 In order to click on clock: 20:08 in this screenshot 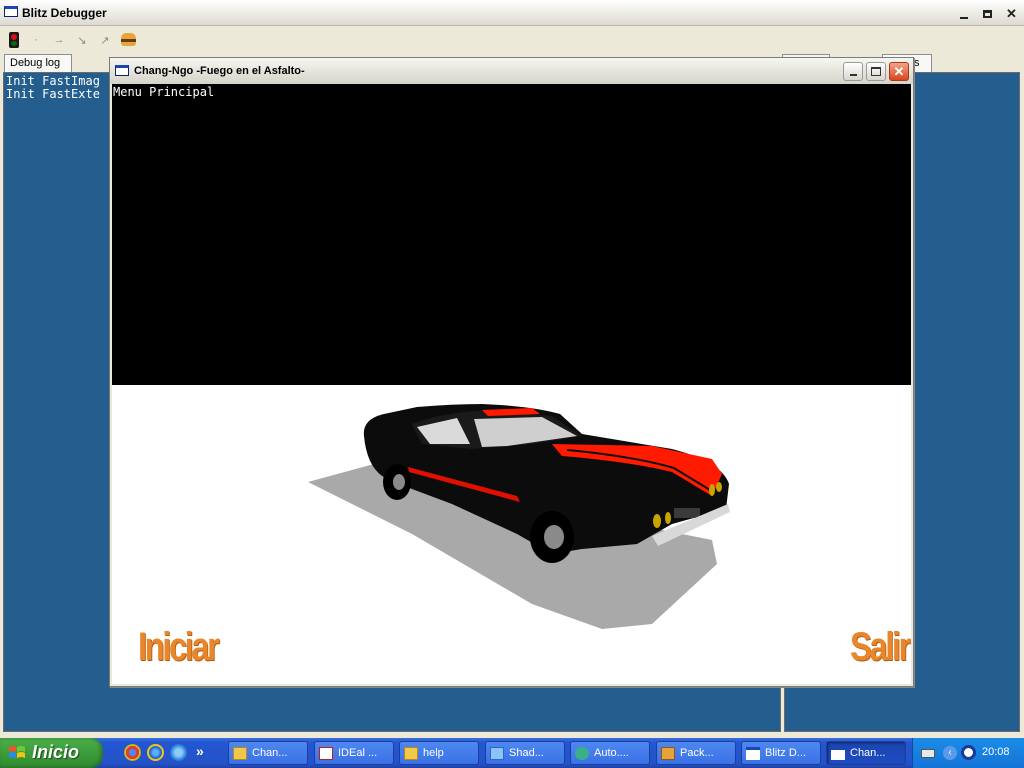, I will do `click(996, 752)`.